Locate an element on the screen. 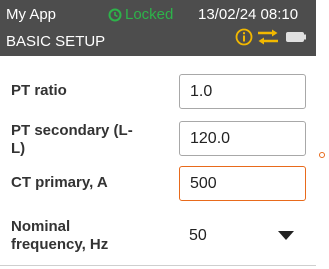 The height and width of the screenshot is (269, 329). pt-secondary-label: PT secondary (L-L) is located at coordinates (72, 139).